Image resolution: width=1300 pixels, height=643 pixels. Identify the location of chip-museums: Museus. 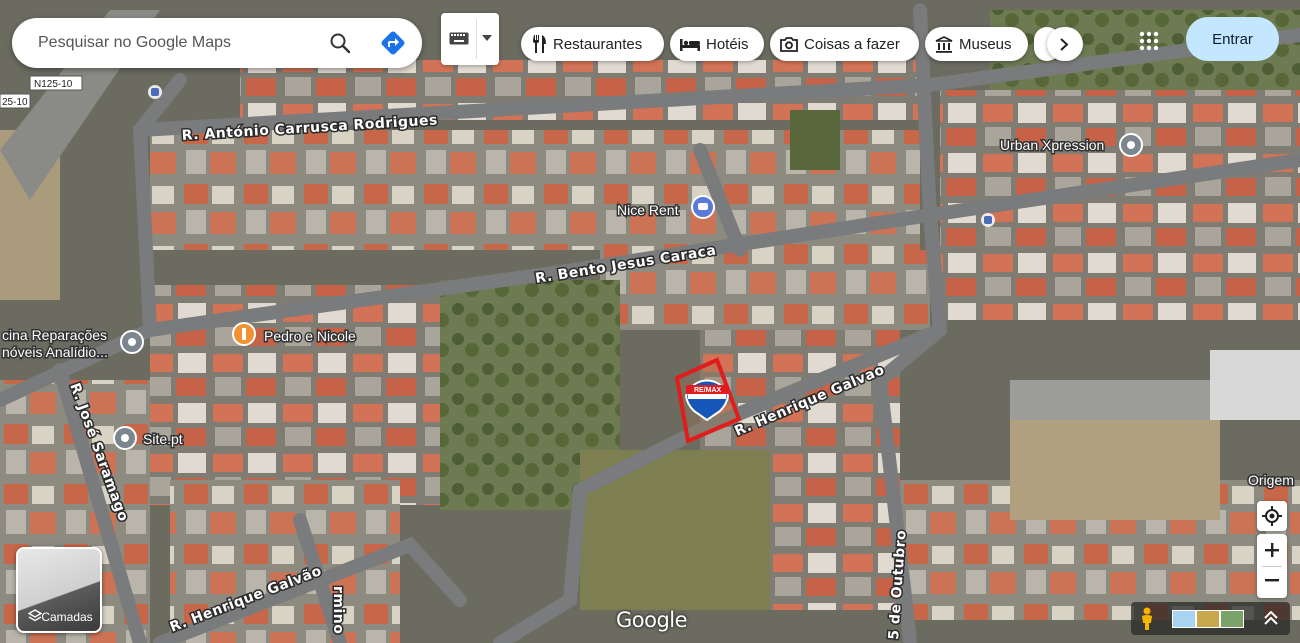
(976, 44).